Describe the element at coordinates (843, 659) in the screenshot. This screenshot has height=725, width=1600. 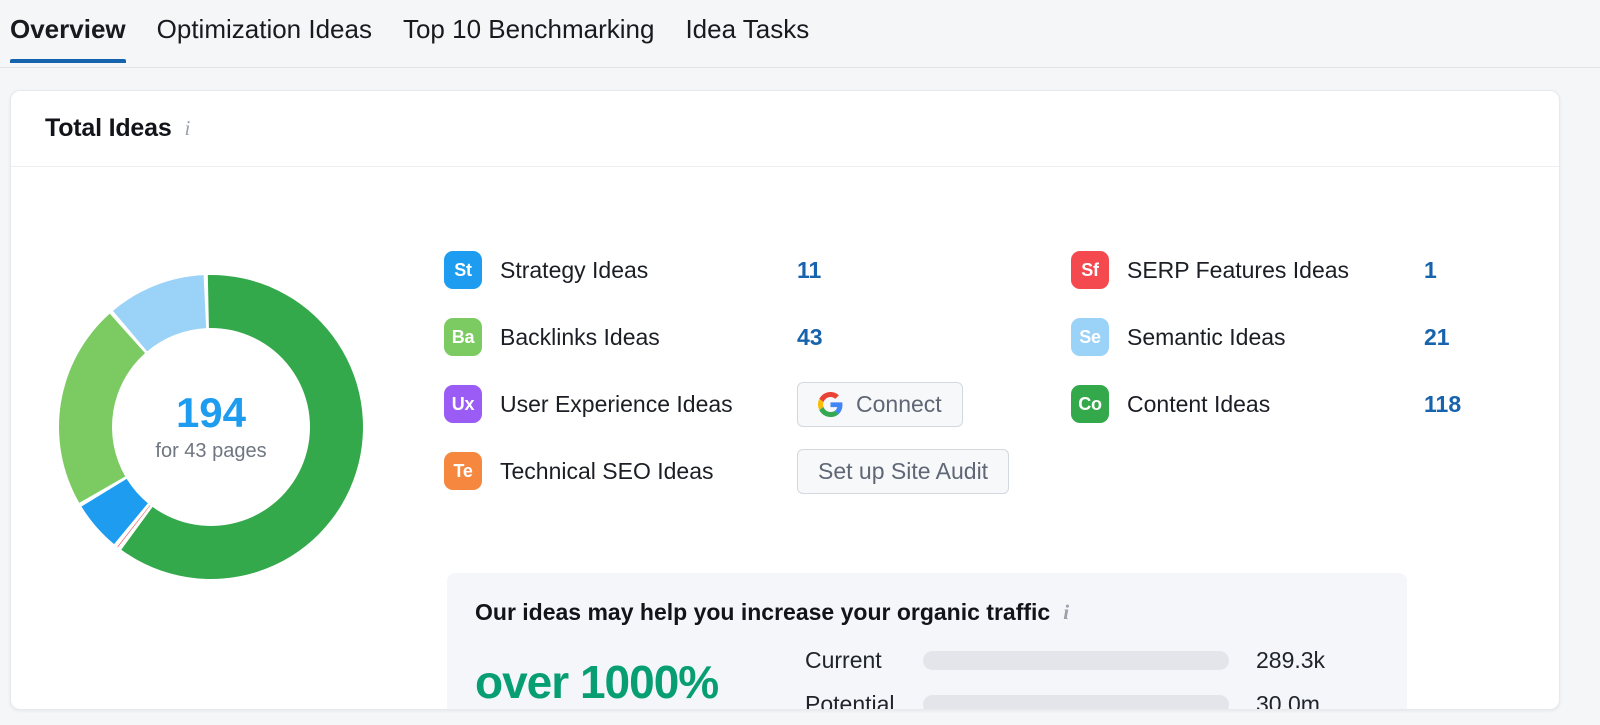
I see `traffic-row-label: Current` at that location.